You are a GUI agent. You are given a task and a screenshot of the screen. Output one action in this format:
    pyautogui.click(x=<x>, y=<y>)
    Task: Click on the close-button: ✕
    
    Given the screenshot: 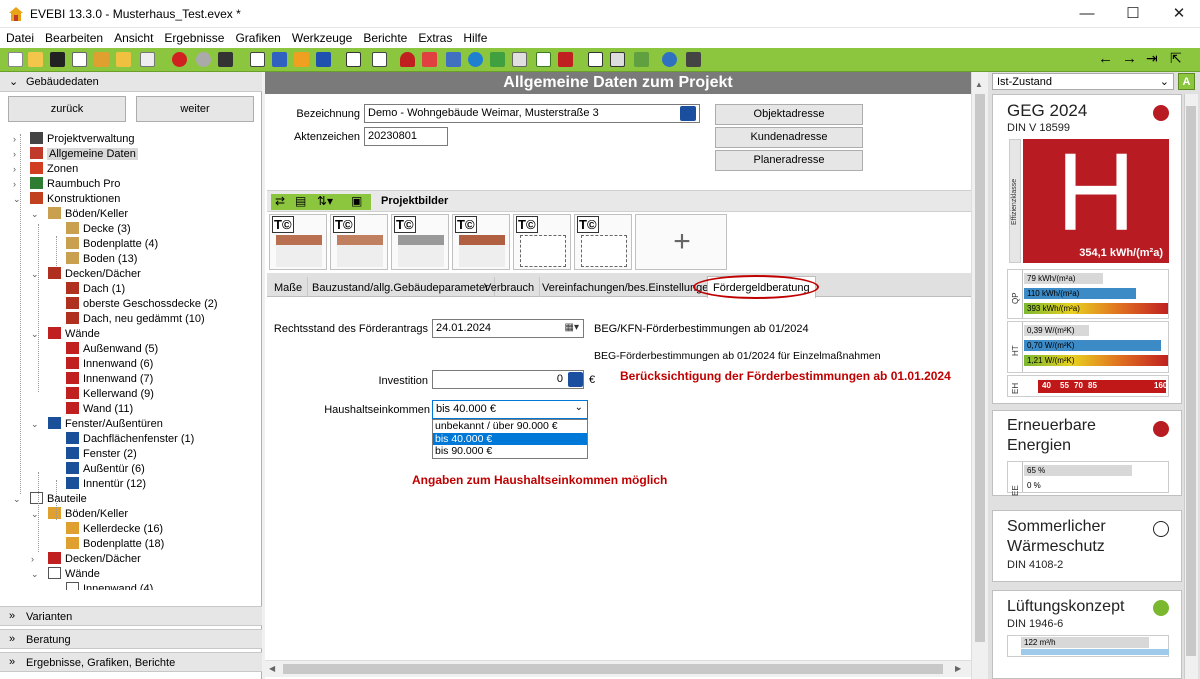 What is the action you would take?
    pyautogui.click(x=1178, y=14)
    